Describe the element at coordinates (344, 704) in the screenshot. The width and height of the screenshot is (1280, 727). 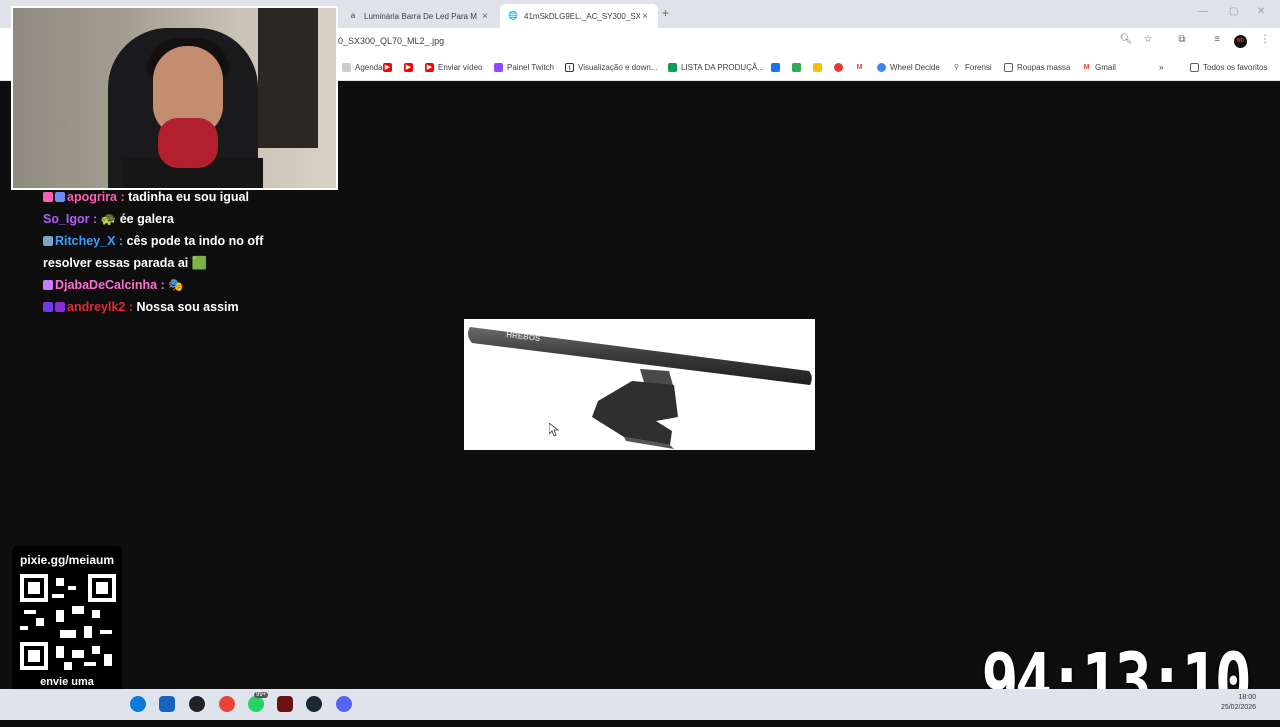
I see `discord-icon` at that location.